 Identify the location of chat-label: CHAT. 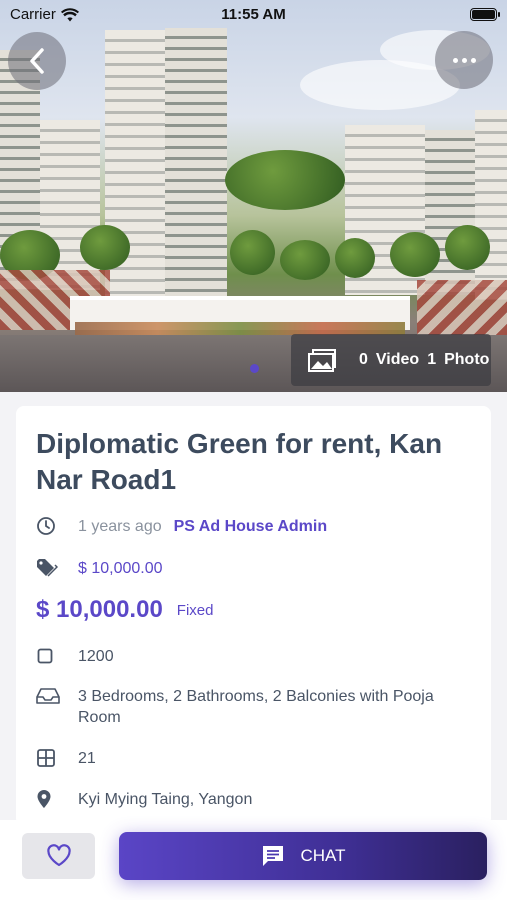
(323, 855).